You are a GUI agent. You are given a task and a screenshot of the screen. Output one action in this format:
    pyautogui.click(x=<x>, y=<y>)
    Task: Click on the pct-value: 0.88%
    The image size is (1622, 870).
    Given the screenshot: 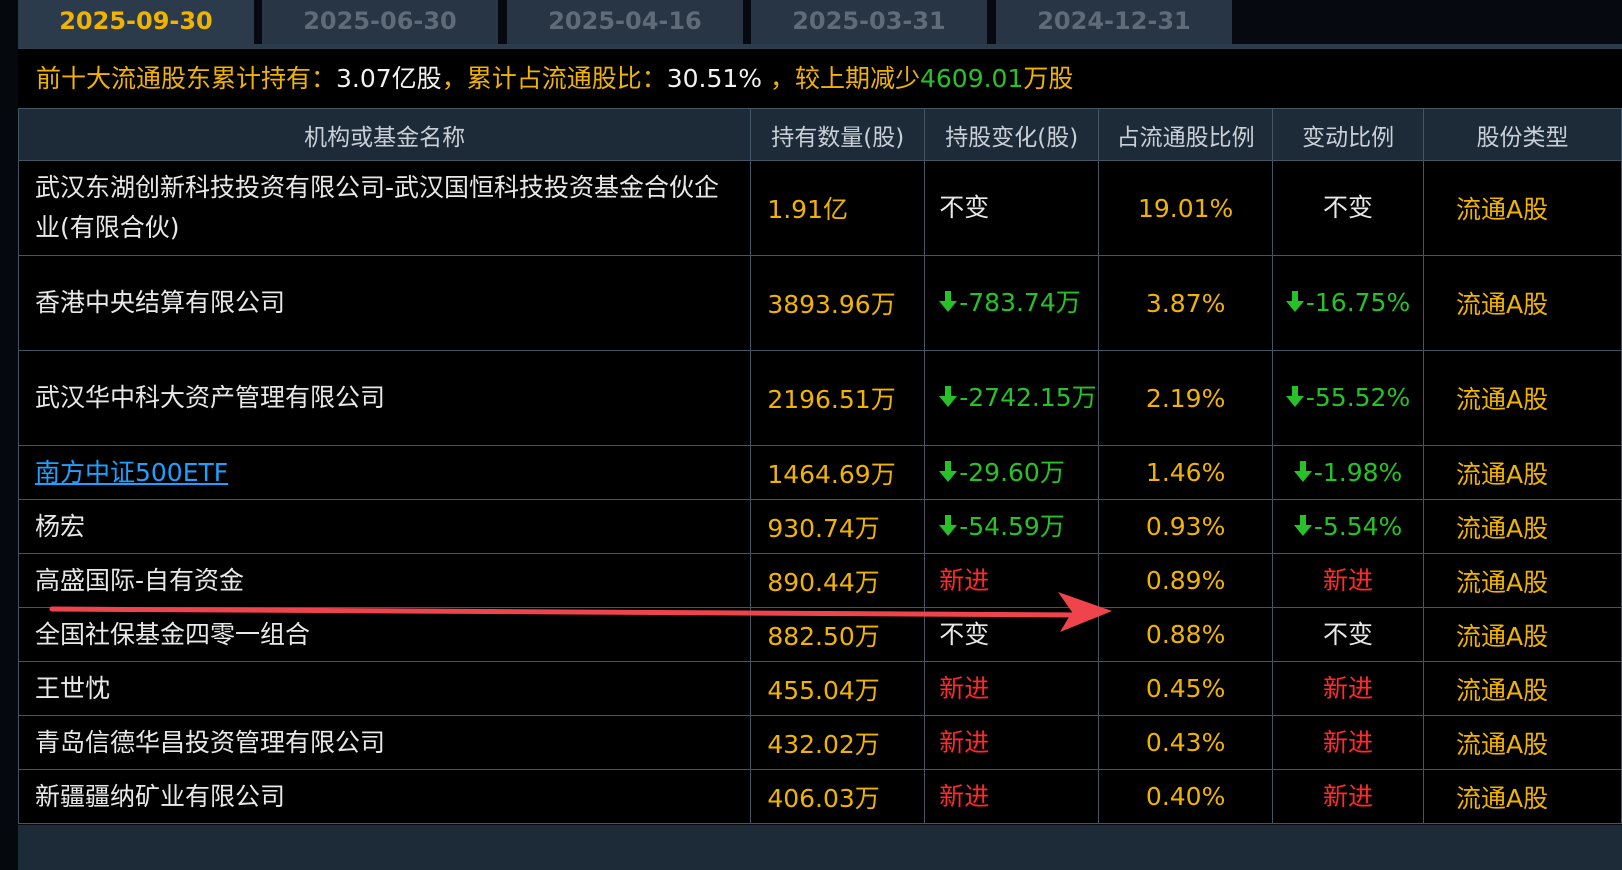 What is the action you would take?
    pyautogui.click(x=1185, y=634)
    